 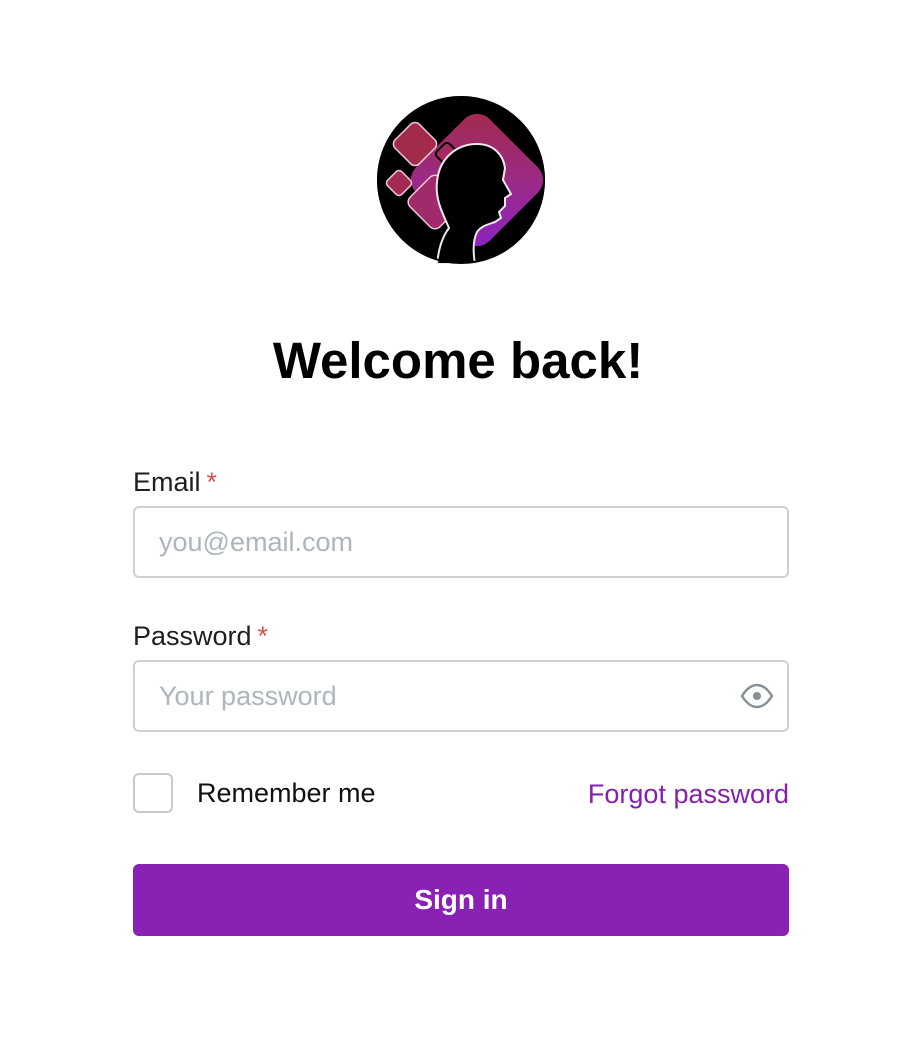 What do you see at coordinates (461, 900) in the screenshot?
I see `sign-in-button: Sign in` at bounding box center [461, 900].